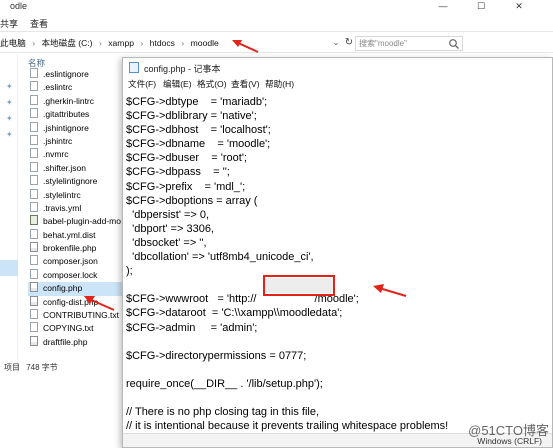  Describe the element at coordinates (383, 43) in the screenshot. I see `search-placeholder: 搜索"moodle"` at that location.